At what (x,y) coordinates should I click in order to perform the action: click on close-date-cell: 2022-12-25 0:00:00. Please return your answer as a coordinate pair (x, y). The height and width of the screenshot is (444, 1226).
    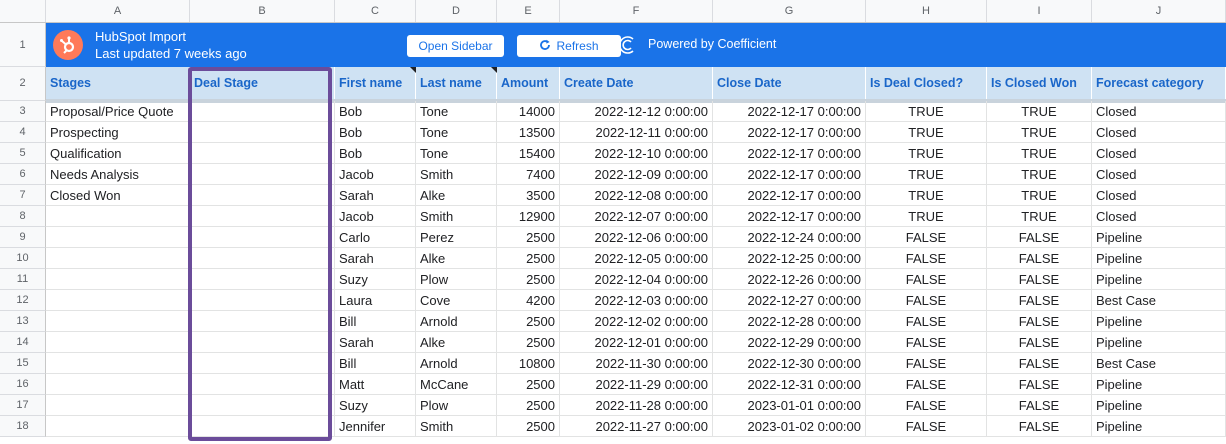
    Looking at the image, I should click on (789, 258).